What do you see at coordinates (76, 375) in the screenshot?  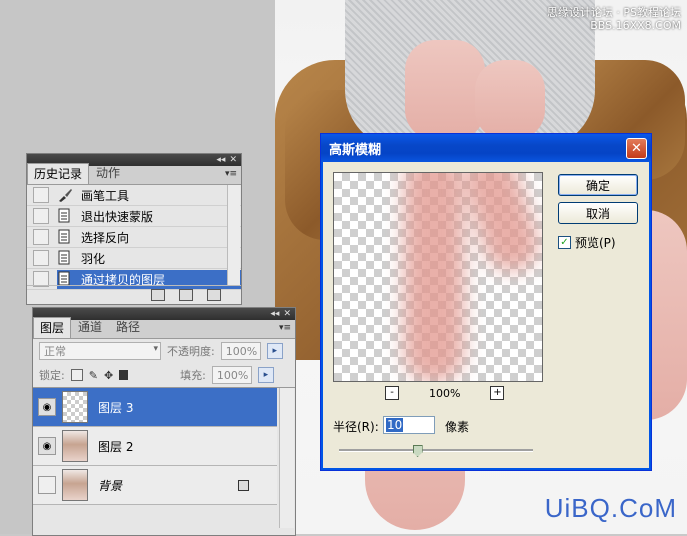 I see `lock-transparent-icon` at bounding box center [76, 375].